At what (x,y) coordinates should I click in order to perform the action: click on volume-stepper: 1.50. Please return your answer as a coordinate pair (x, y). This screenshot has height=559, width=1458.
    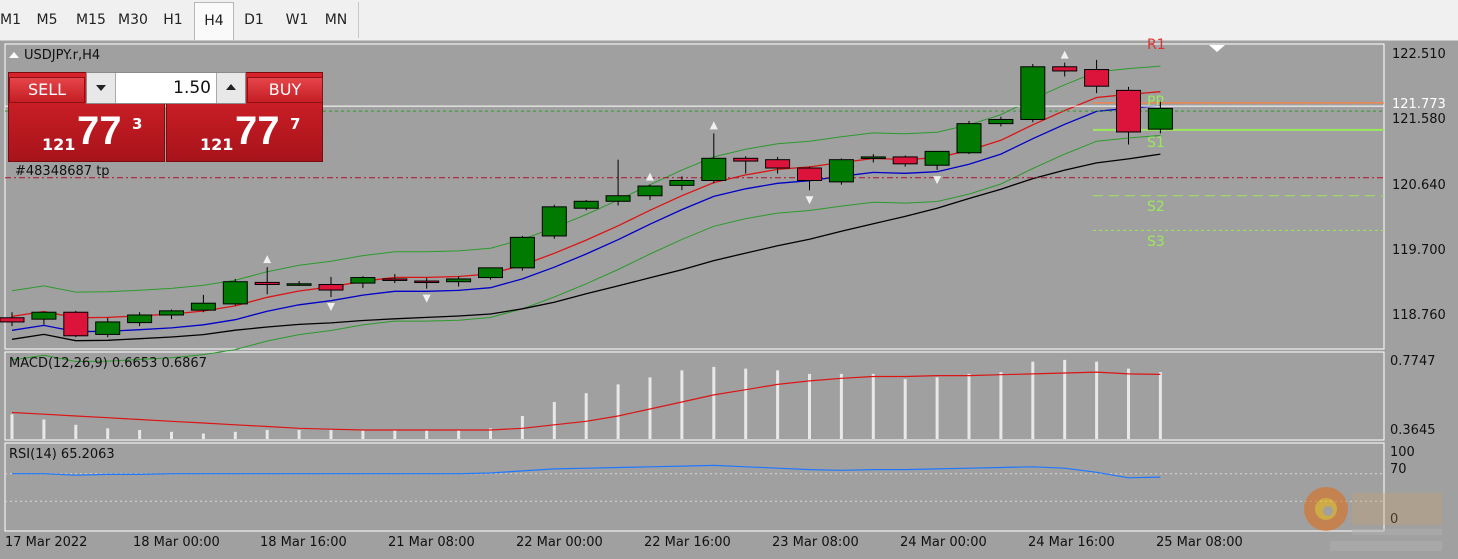
    Looking at the image, I should click on (166, 88).